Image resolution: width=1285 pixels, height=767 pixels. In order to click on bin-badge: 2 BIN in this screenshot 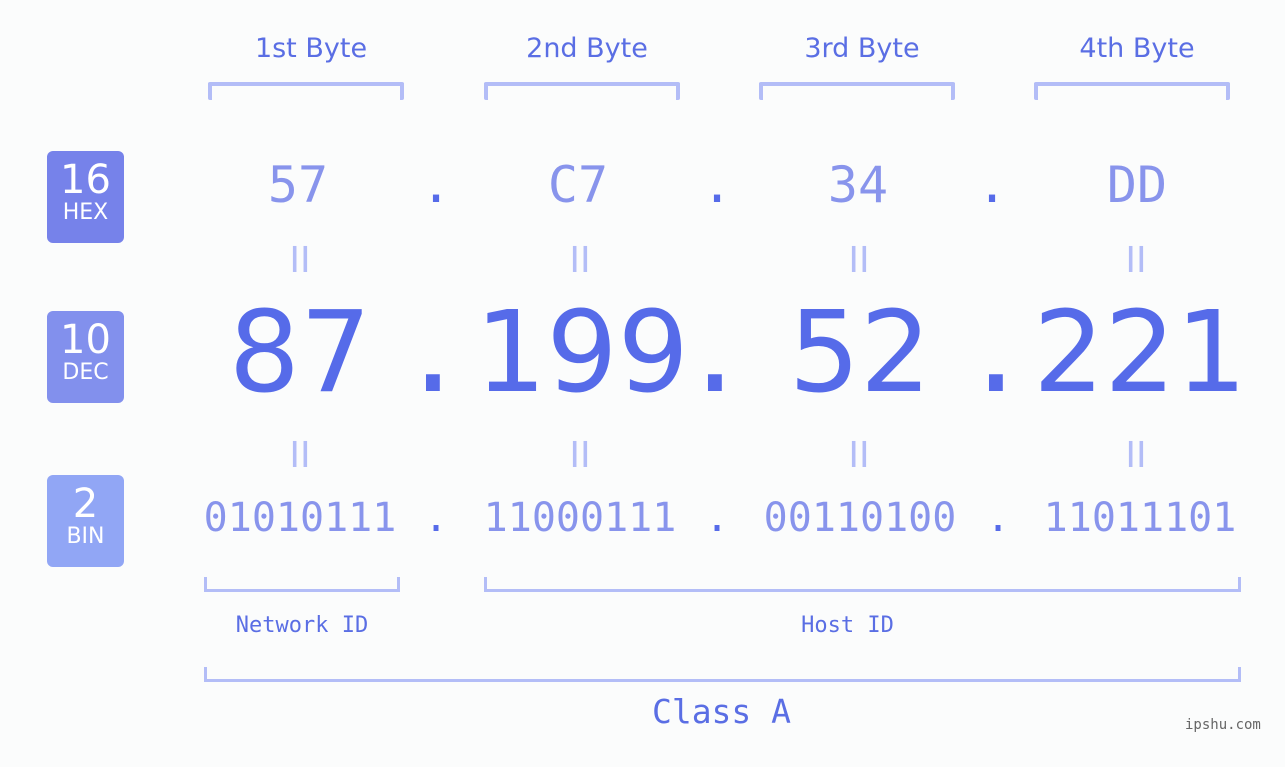, I will do `click(85, 521)`.